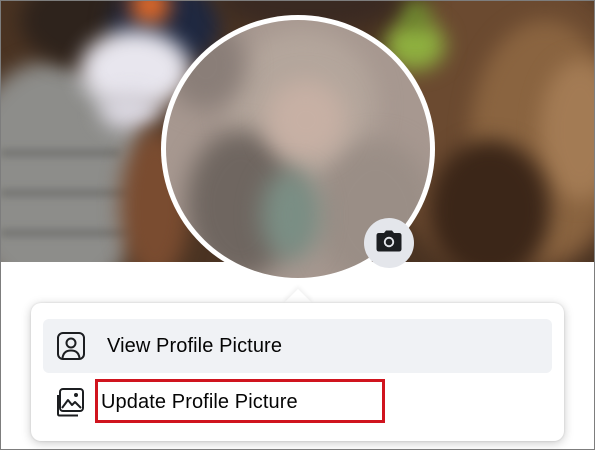 The width and height of the screenshot is (595, 450). What do you see at coordinates (71, 402) in the screenshot?
I see `image-edit-icon` at bounding box center [71, 402].